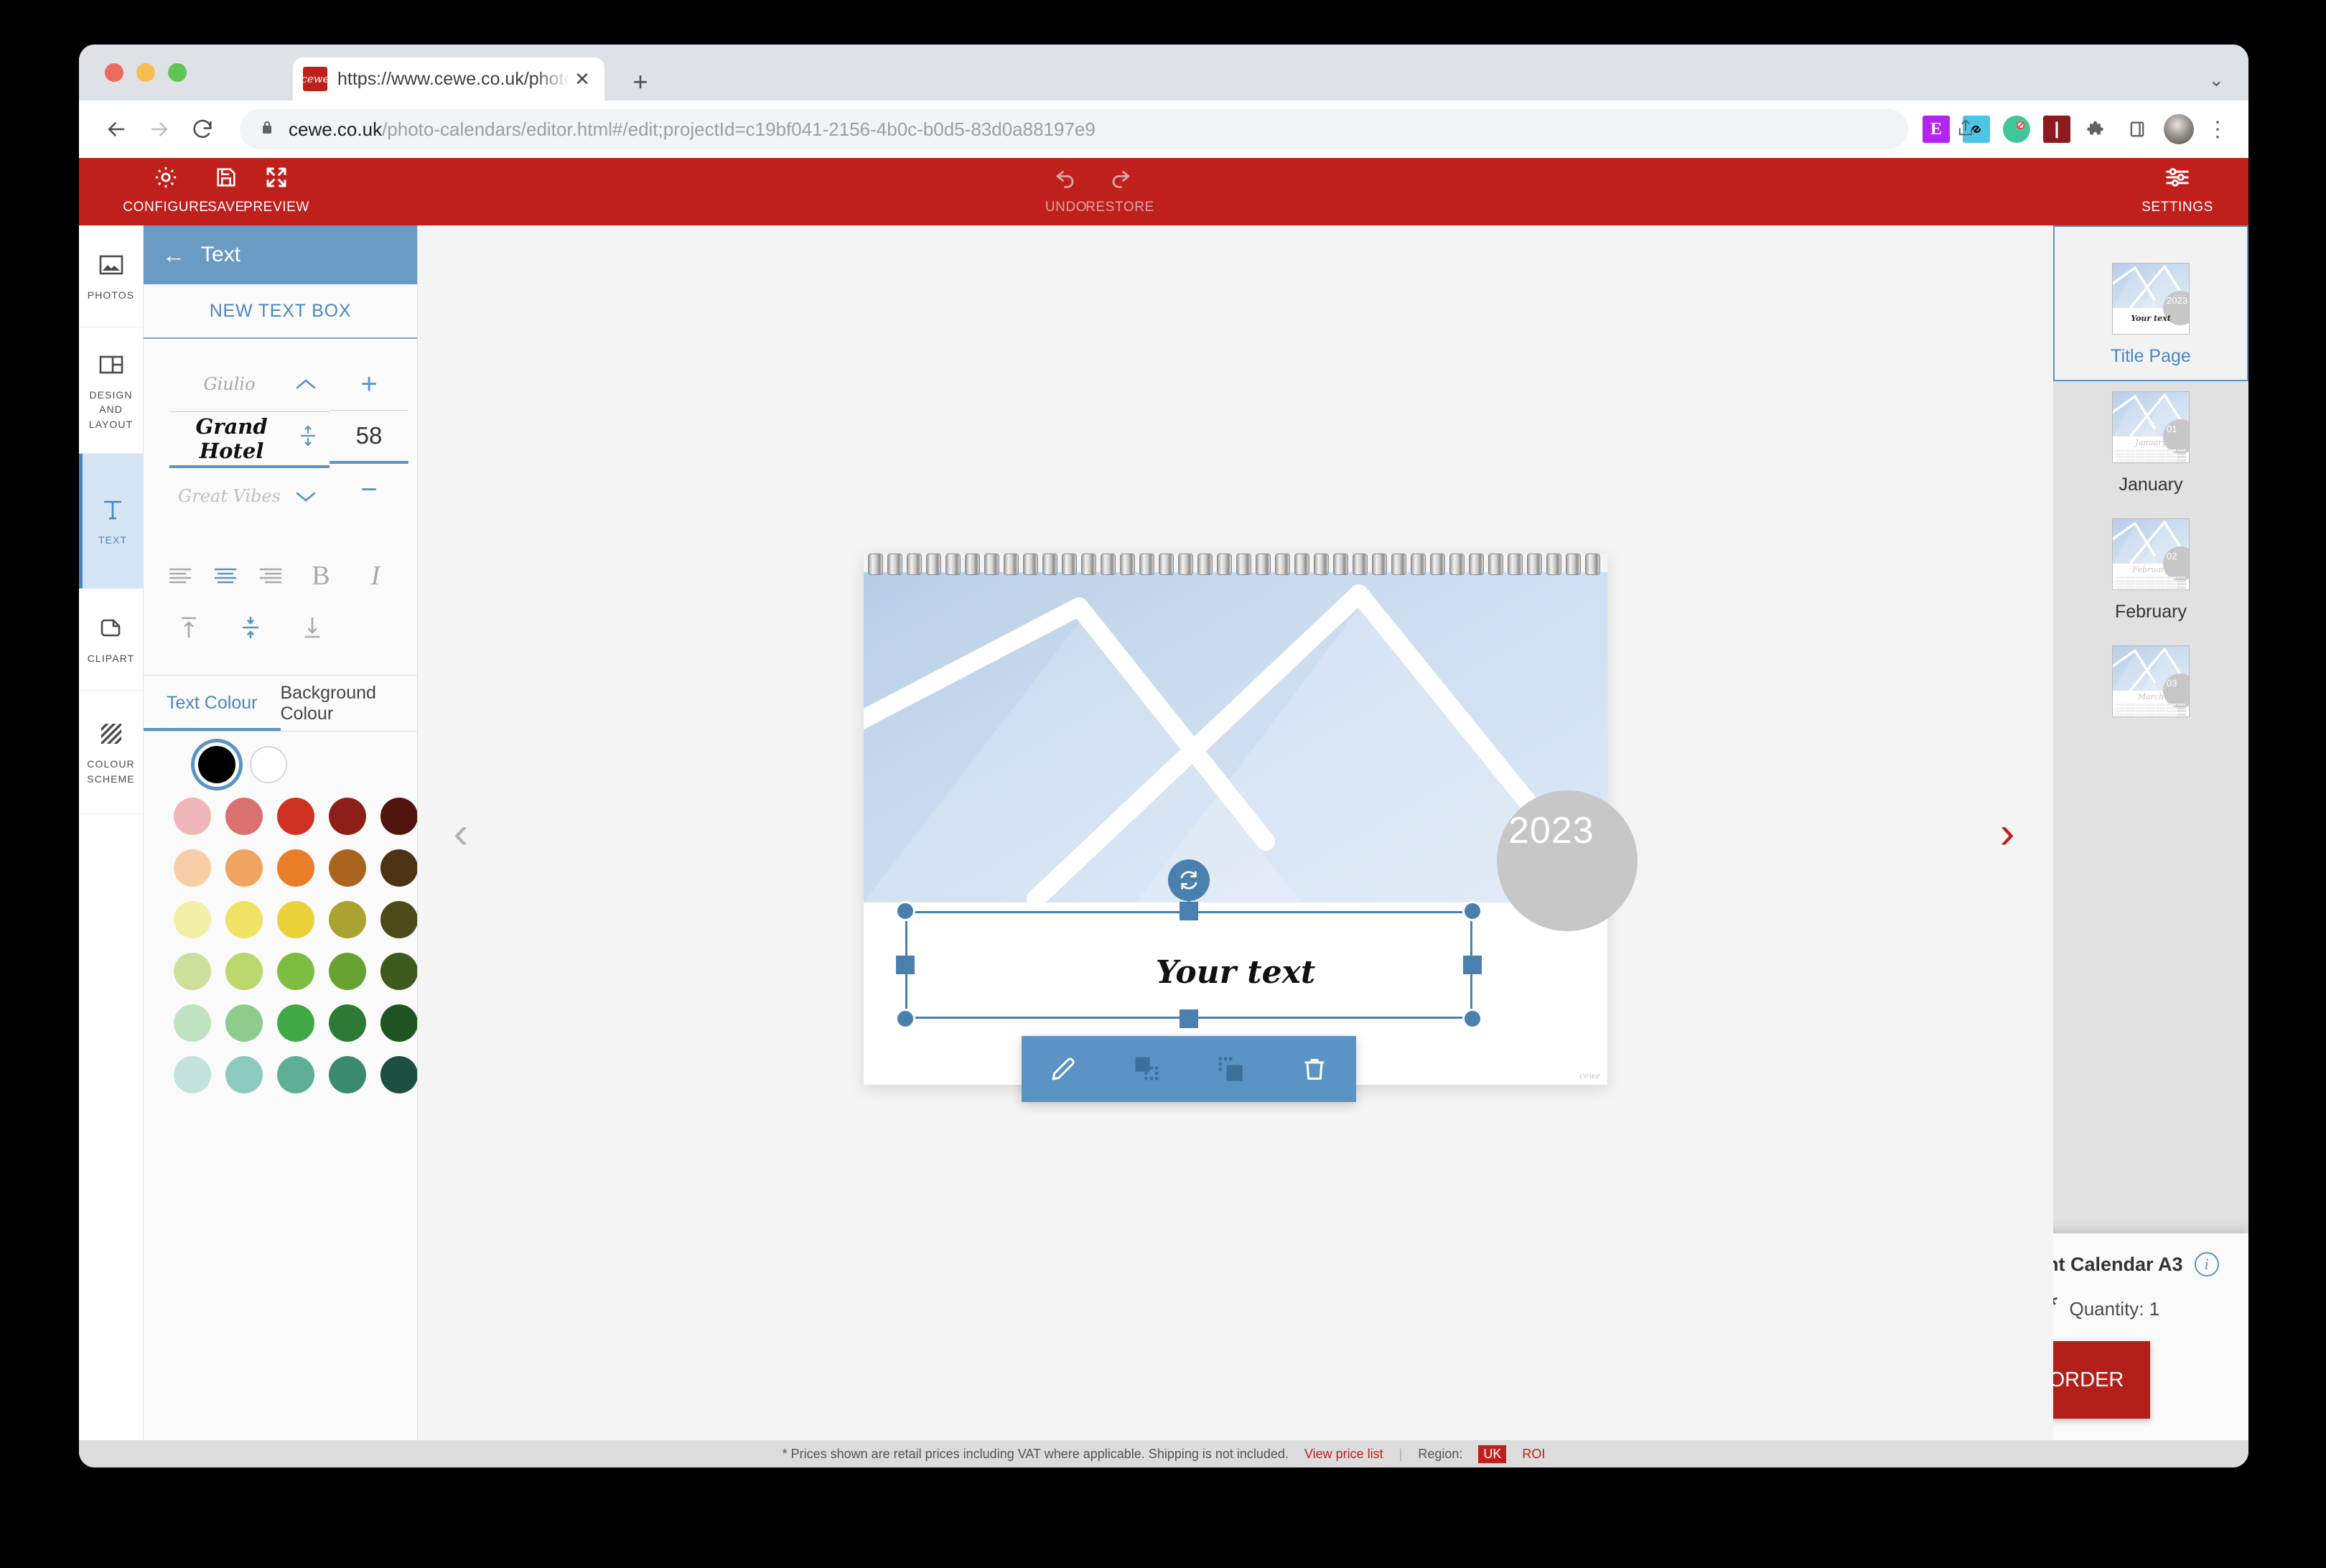  I want to click on sidebar-item-text: TEXT, so click(111, 521).